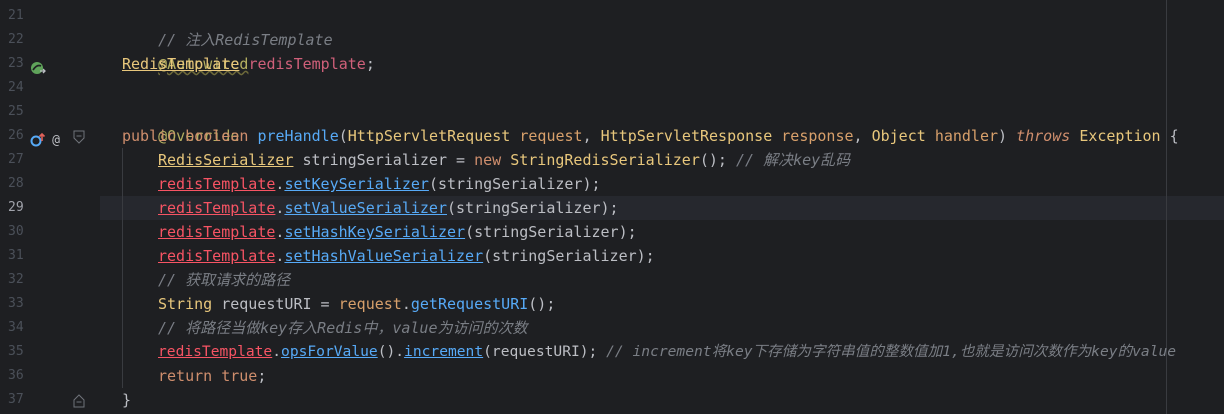 The image size is (1224, 414). I want to click on line-number: 26, so click(16, 135).